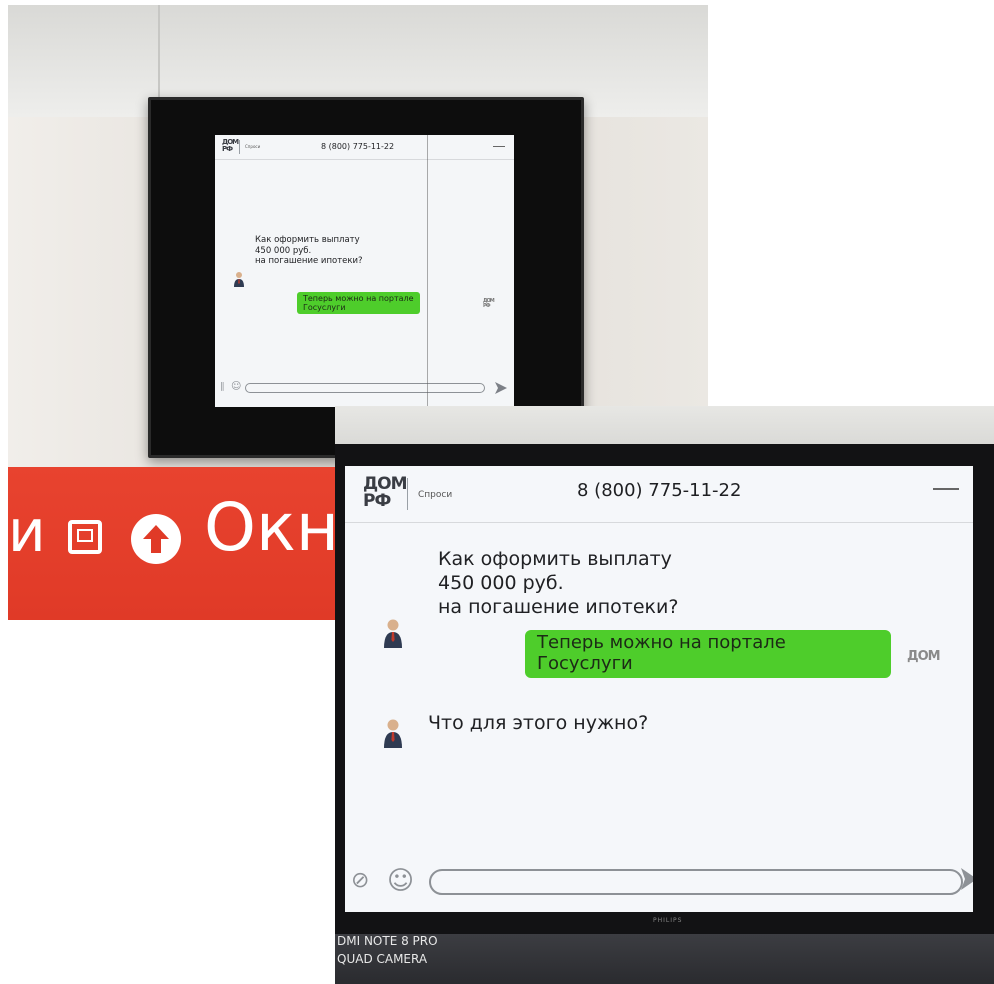 Image resolution: width=994 pixels, height=984 pixels. Describe the element at coordinates (156, 539) in the screenshot. I see `arrow-up-icon` at that location.